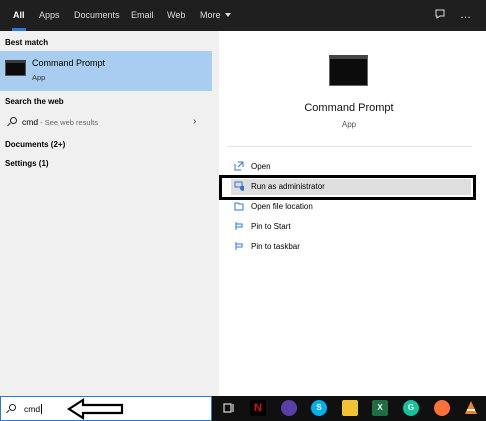  I want to click on divider, so click(349, 146).